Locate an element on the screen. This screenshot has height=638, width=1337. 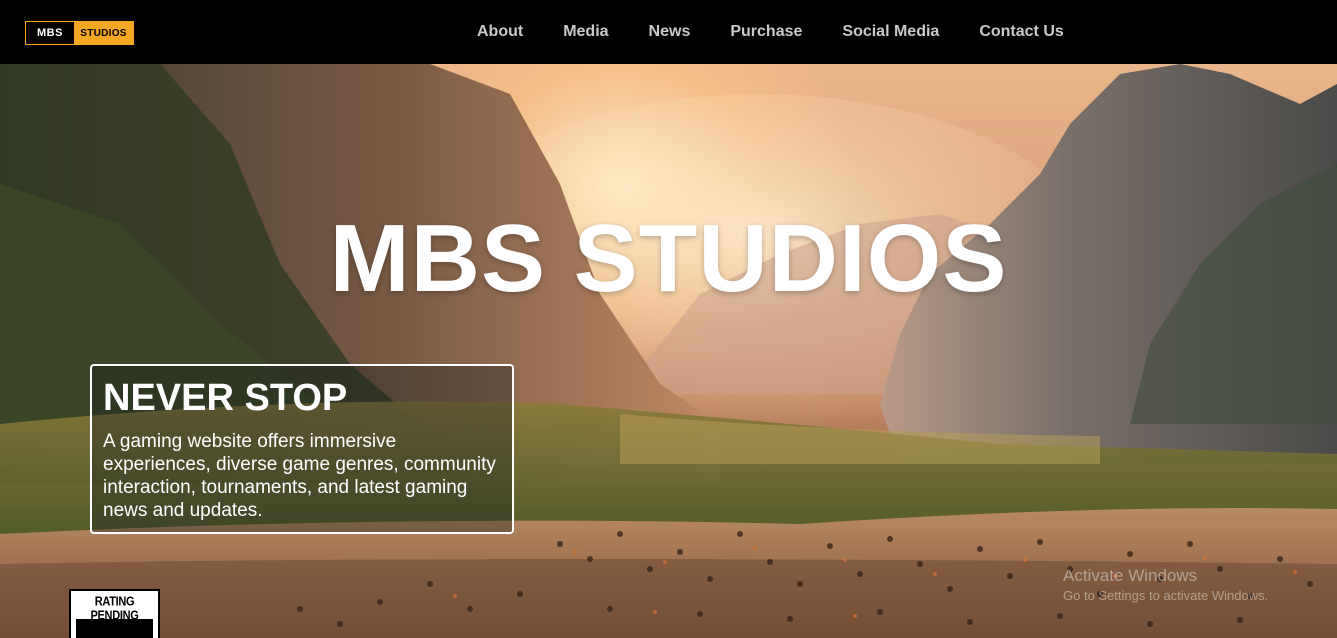
logo-text-left: MBS is located at coordinates (50, 33).